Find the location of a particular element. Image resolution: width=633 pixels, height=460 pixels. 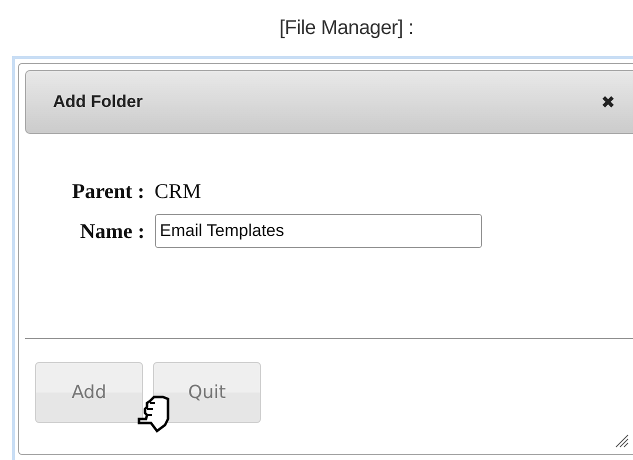

dialog-button: Quit is located at coordinates (207, 392).